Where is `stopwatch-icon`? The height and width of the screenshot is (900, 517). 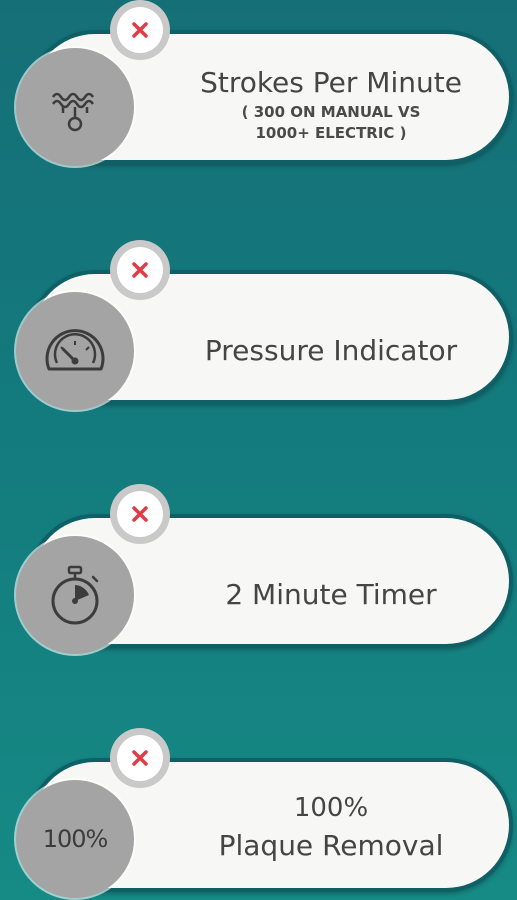 stopwatch-icon is located at coordinates (75, 595).